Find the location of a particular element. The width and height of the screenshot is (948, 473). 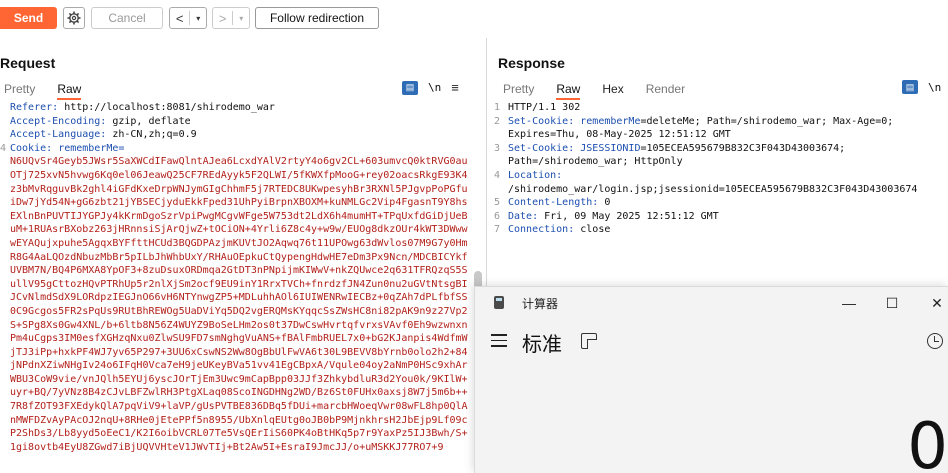

hamburger-menu-icon is located at coordinates (499, 340).